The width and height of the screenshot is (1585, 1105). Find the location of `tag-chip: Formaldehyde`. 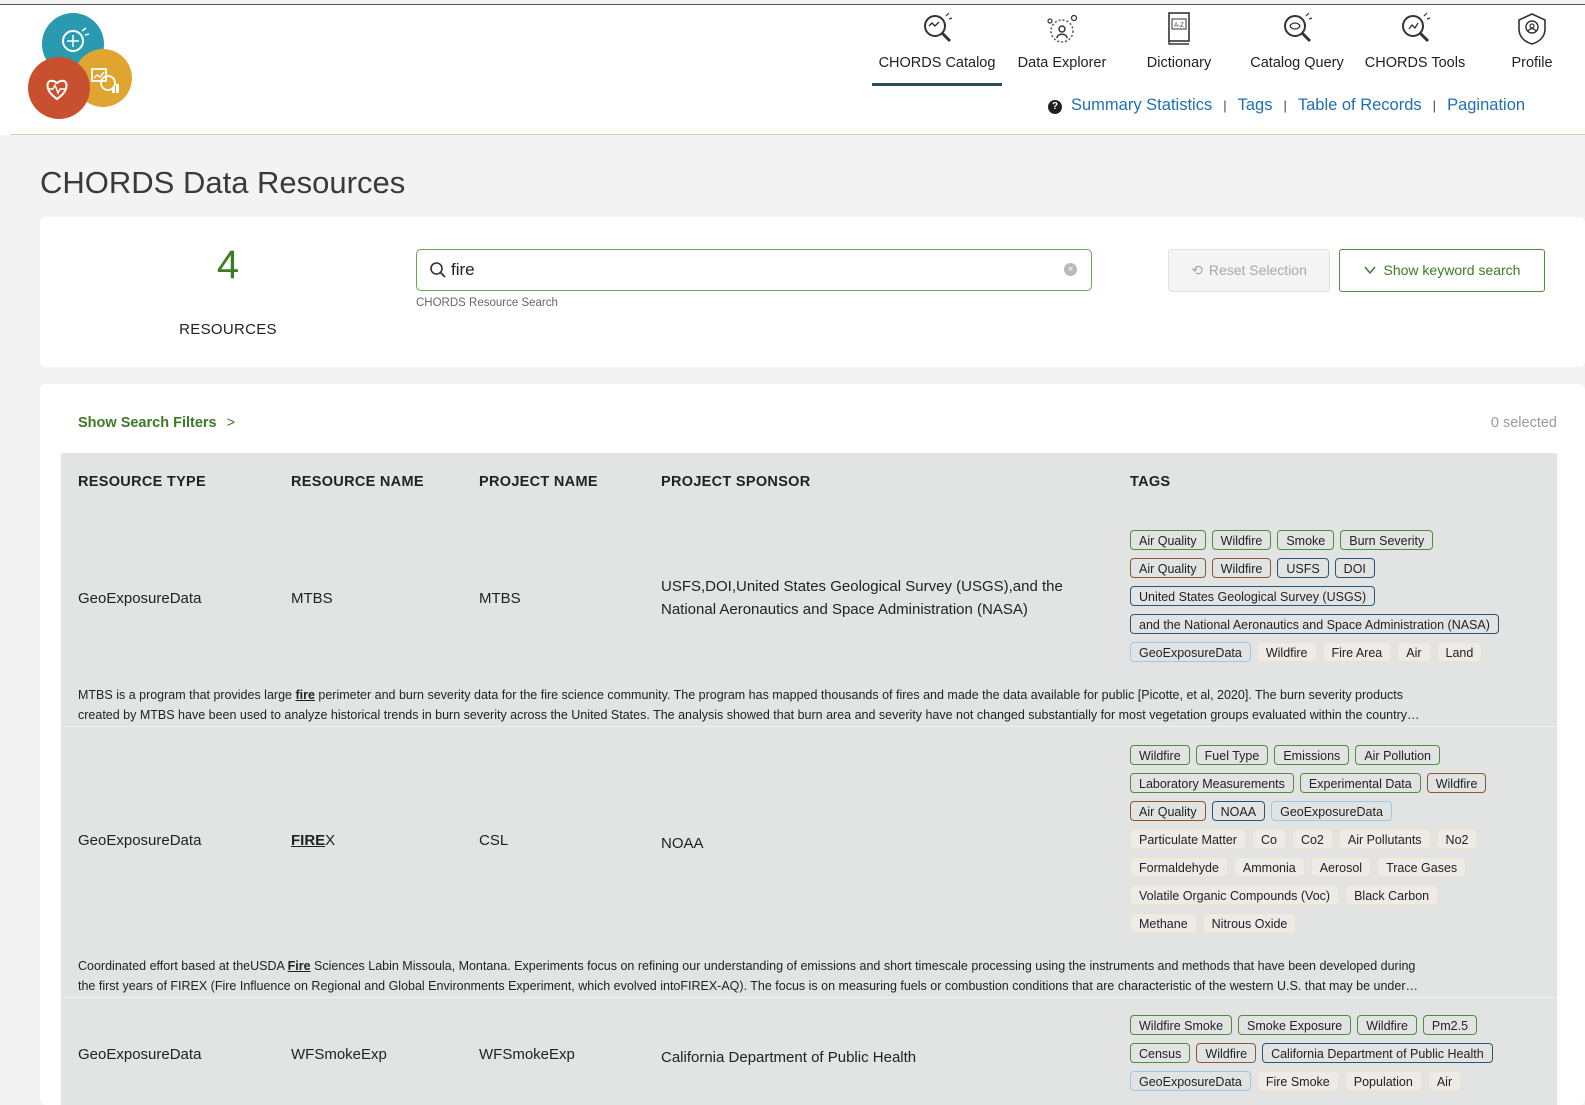

tag-chip: Formaldehyde is located at coordinates (1179, 867).